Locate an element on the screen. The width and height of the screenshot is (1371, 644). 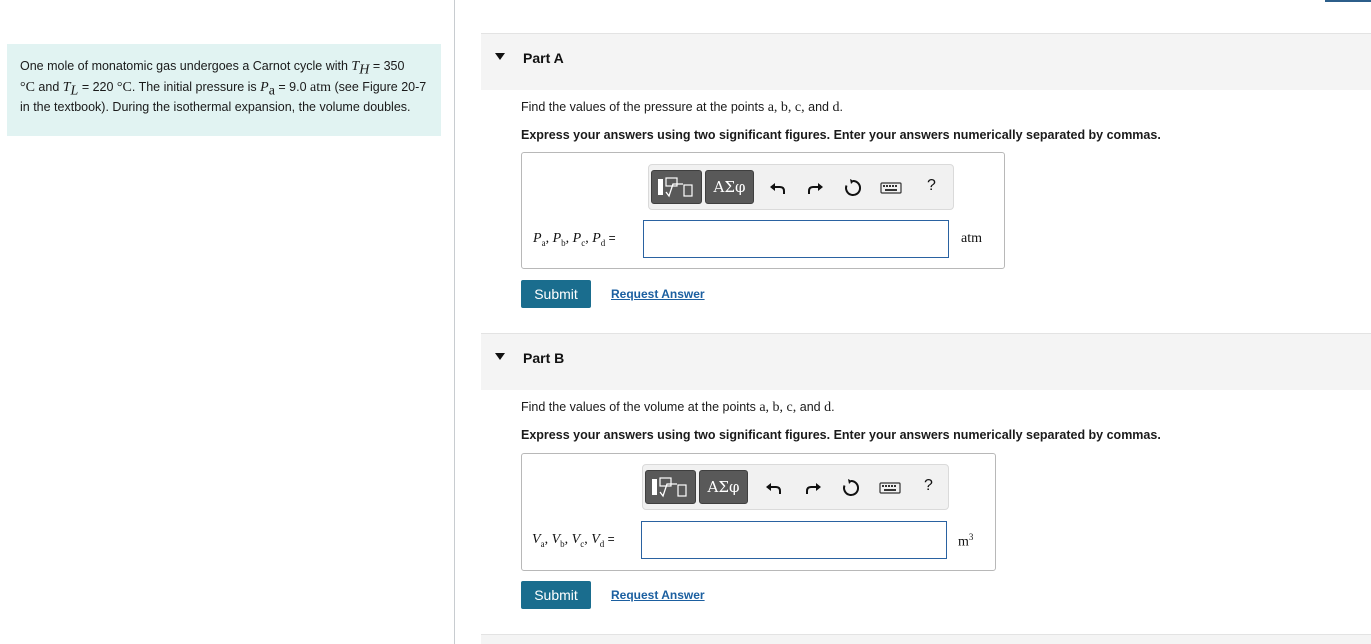
part-b-header: Part B is located at coordinates (926, 361).